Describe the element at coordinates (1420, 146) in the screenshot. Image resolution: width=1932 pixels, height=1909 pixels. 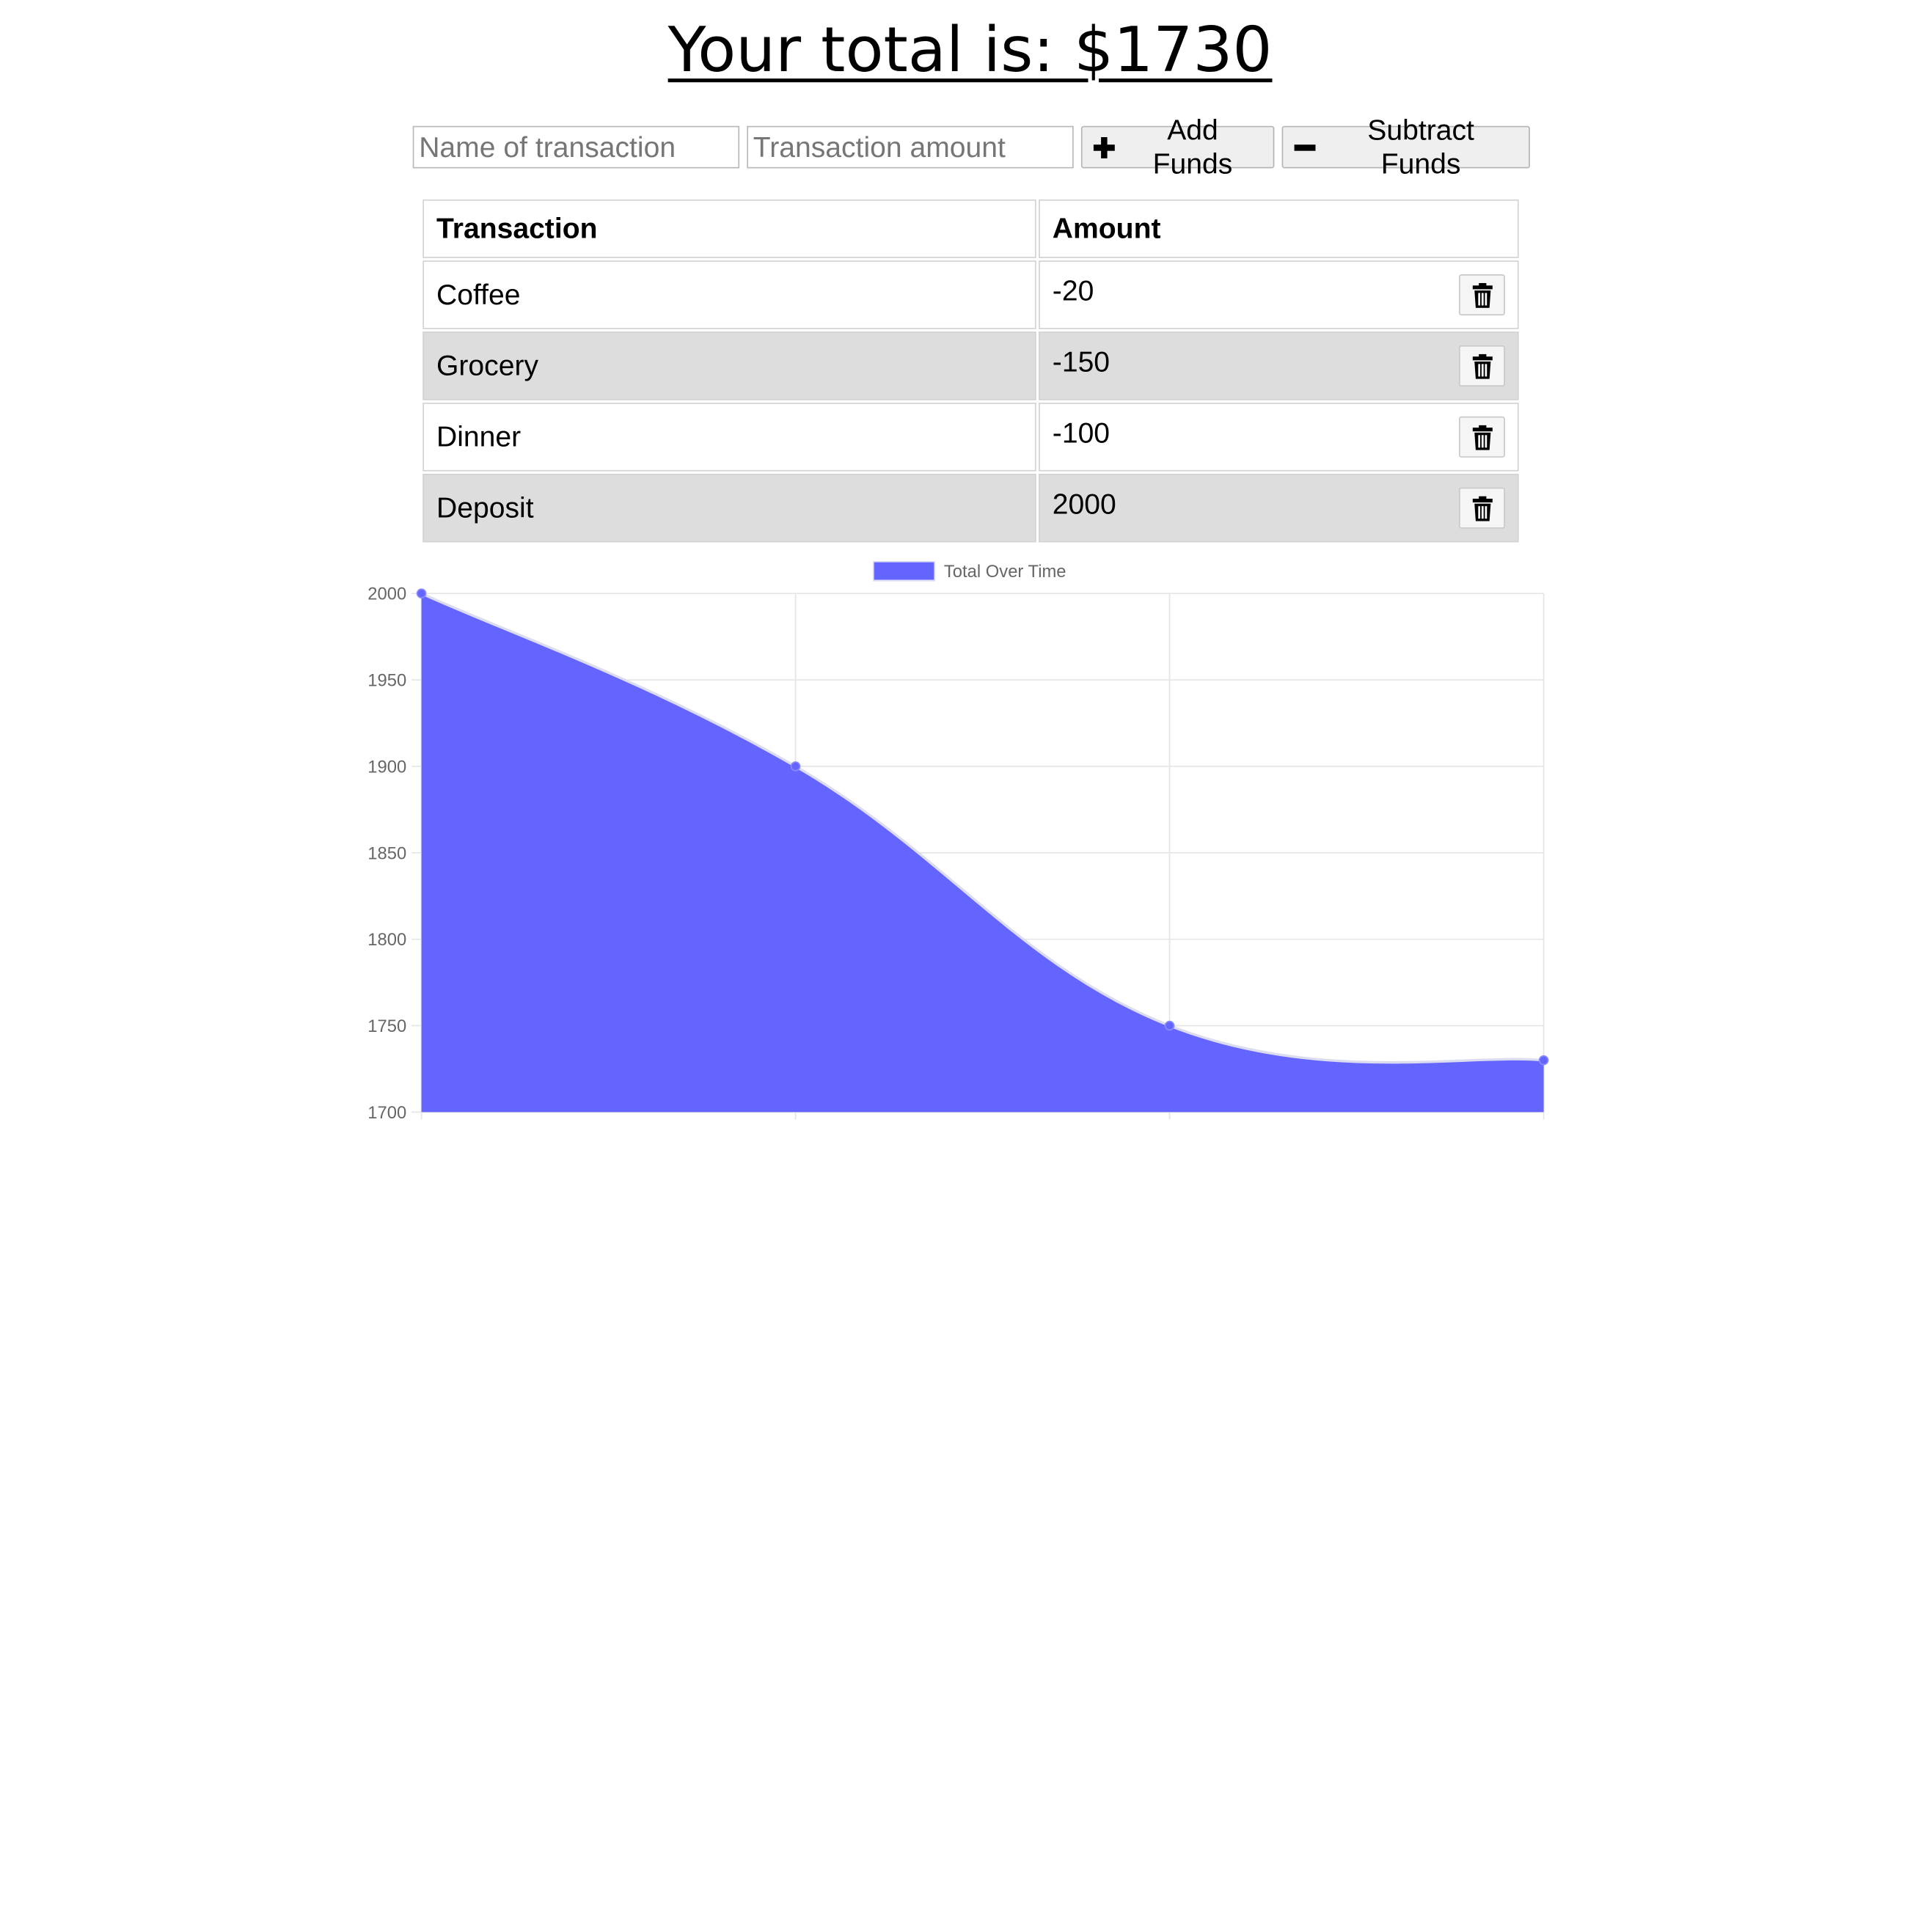
I see `subtract-funds-label: Subtract Funds` at that location.